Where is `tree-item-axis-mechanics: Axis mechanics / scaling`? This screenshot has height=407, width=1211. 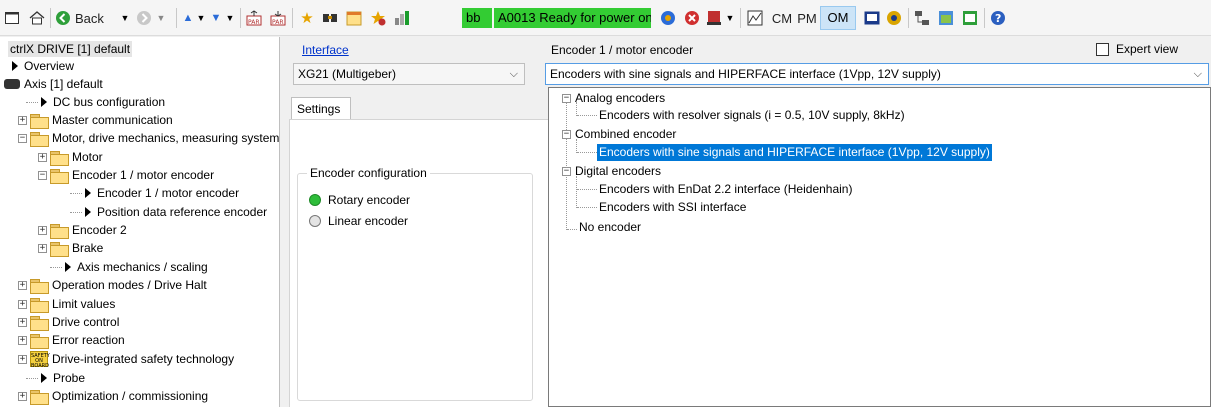 tree-item-axis-mechanics: Axis mechanics / scaling is located at coordinates (129, 267).